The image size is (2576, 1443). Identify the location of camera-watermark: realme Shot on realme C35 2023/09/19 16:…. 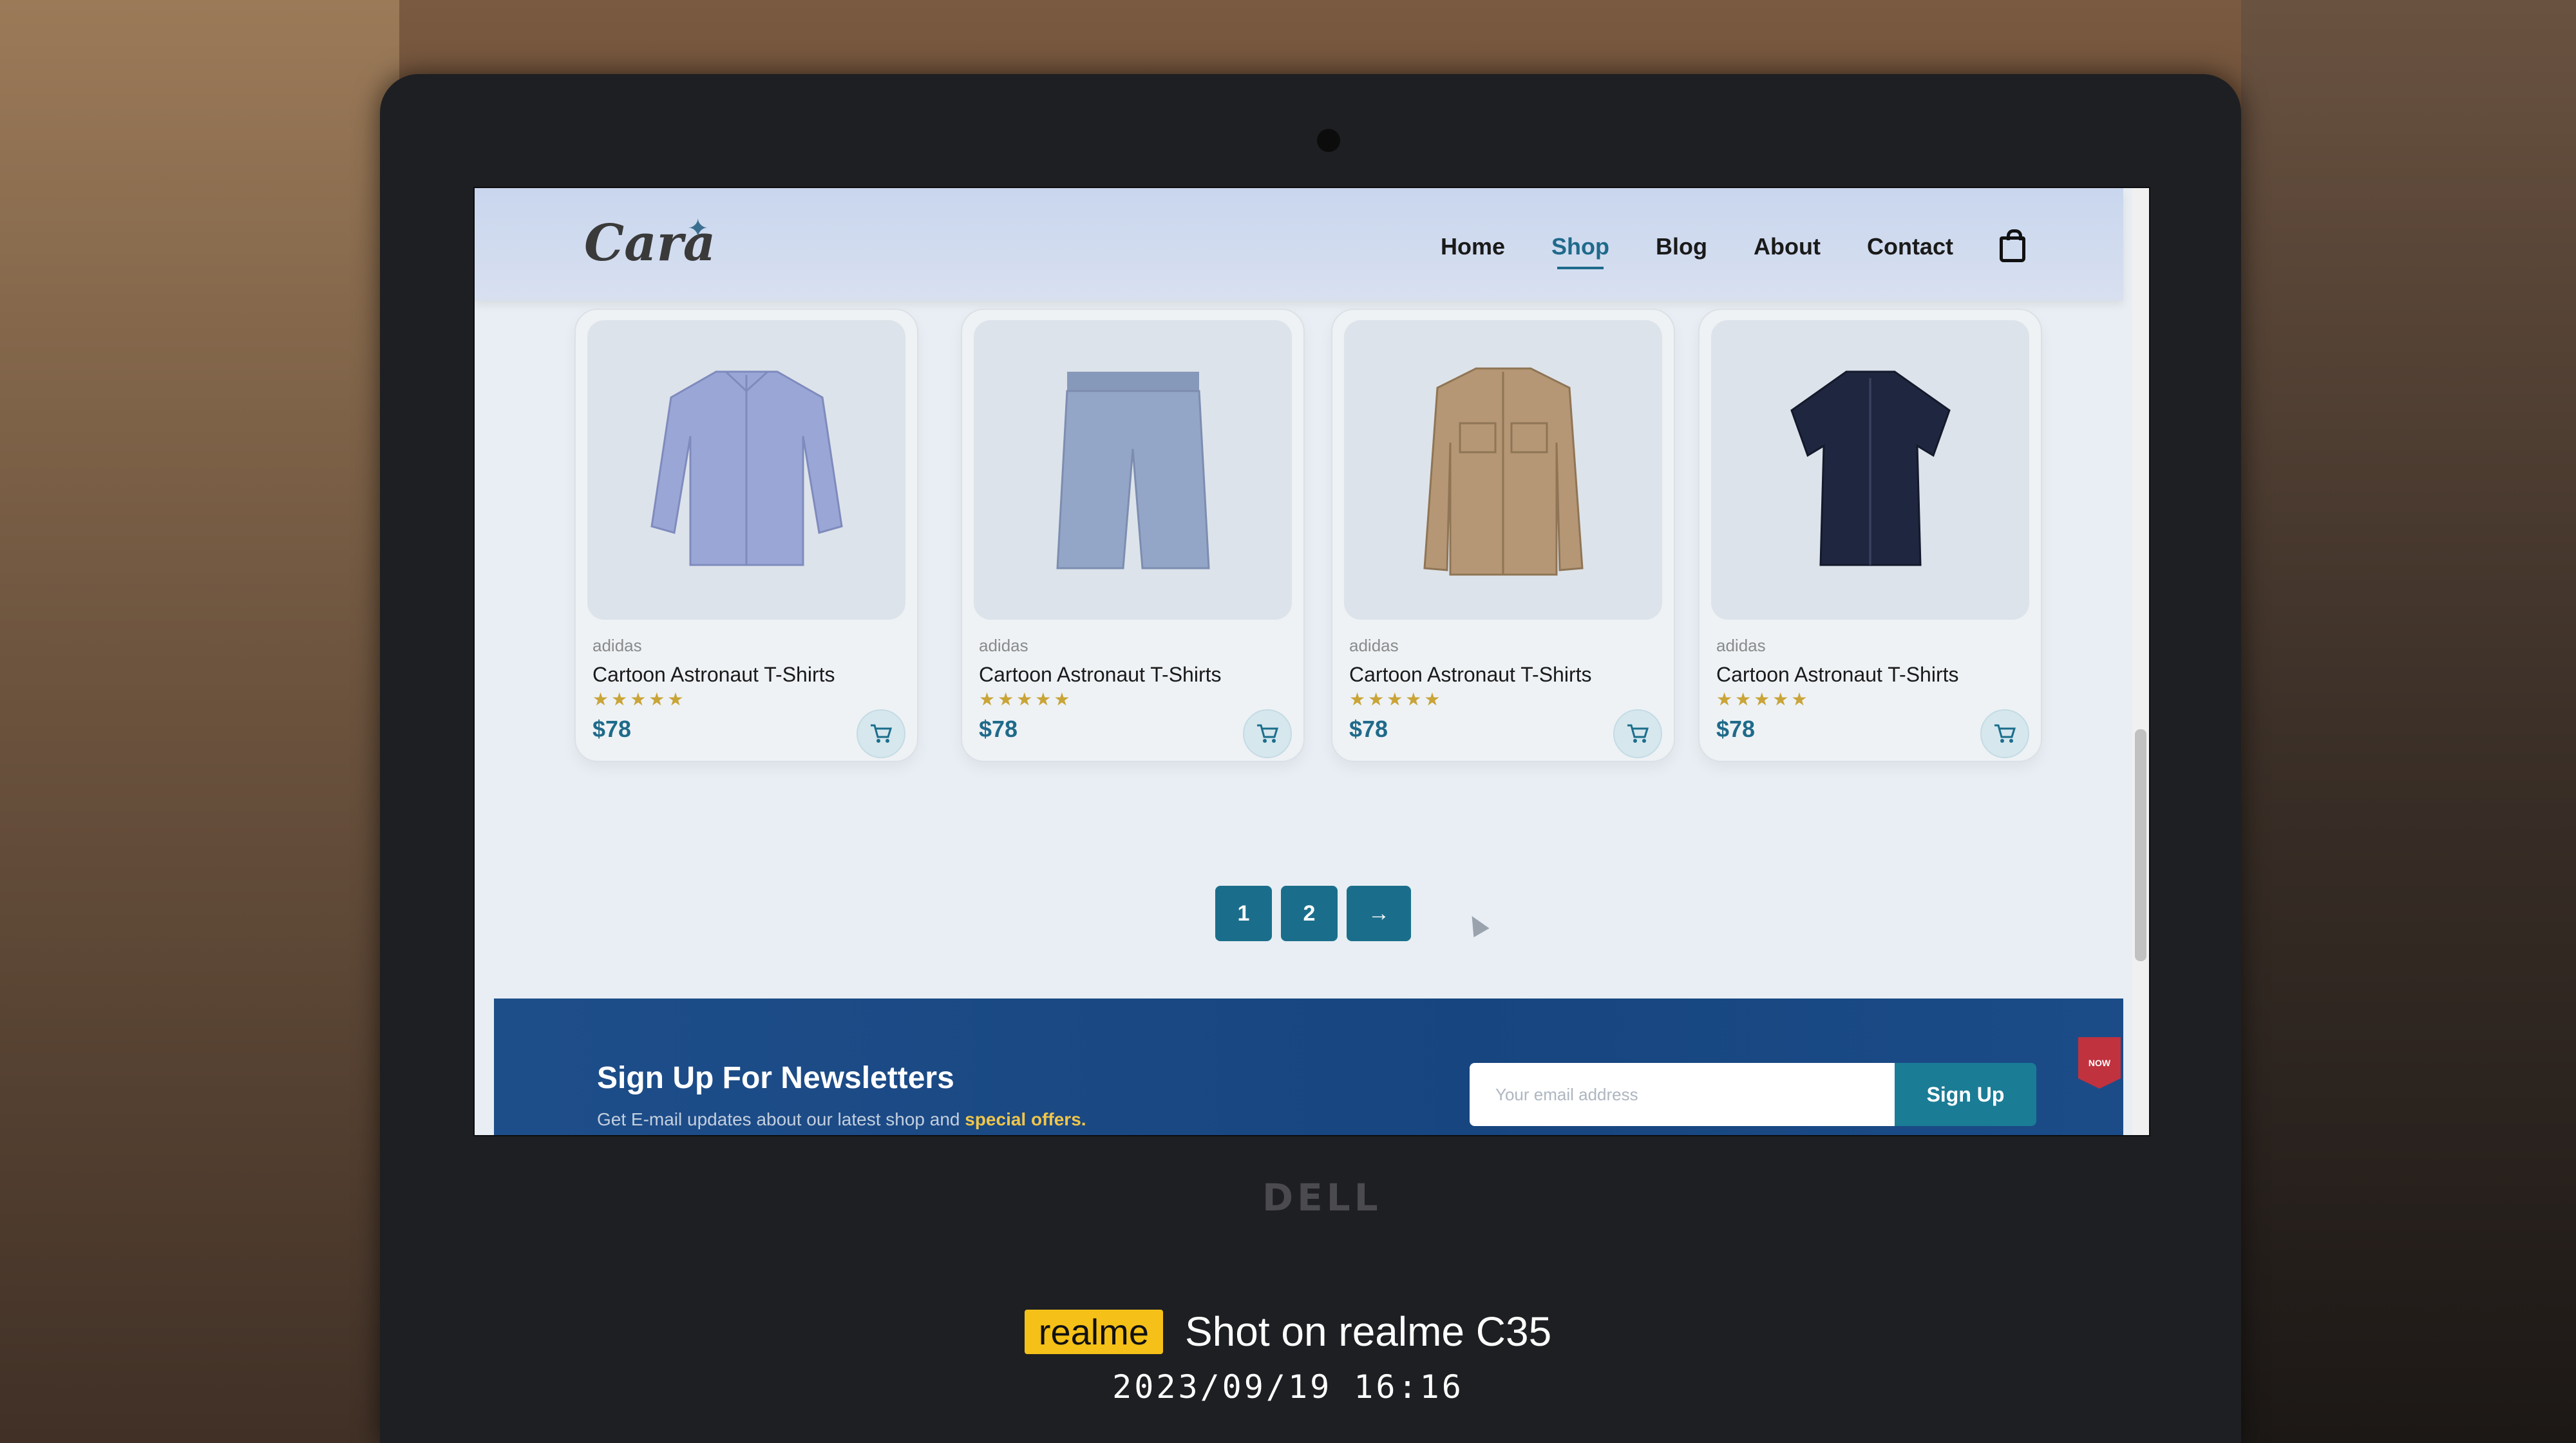
(1288, 1357).